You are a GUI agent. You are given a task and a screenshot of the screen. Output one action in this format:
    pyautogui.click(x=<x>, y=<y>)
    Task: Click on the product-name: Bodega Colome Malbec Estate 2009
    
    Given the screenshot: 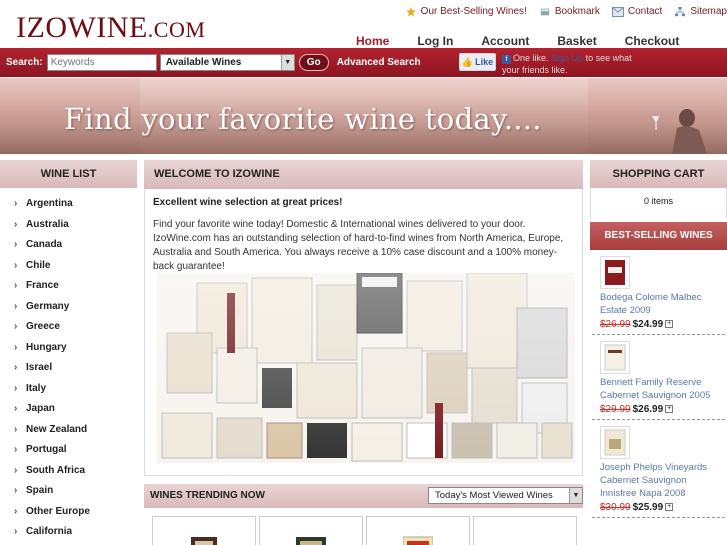 What is the action you would take?
    pyautogui.click(x=658, y=304)
    